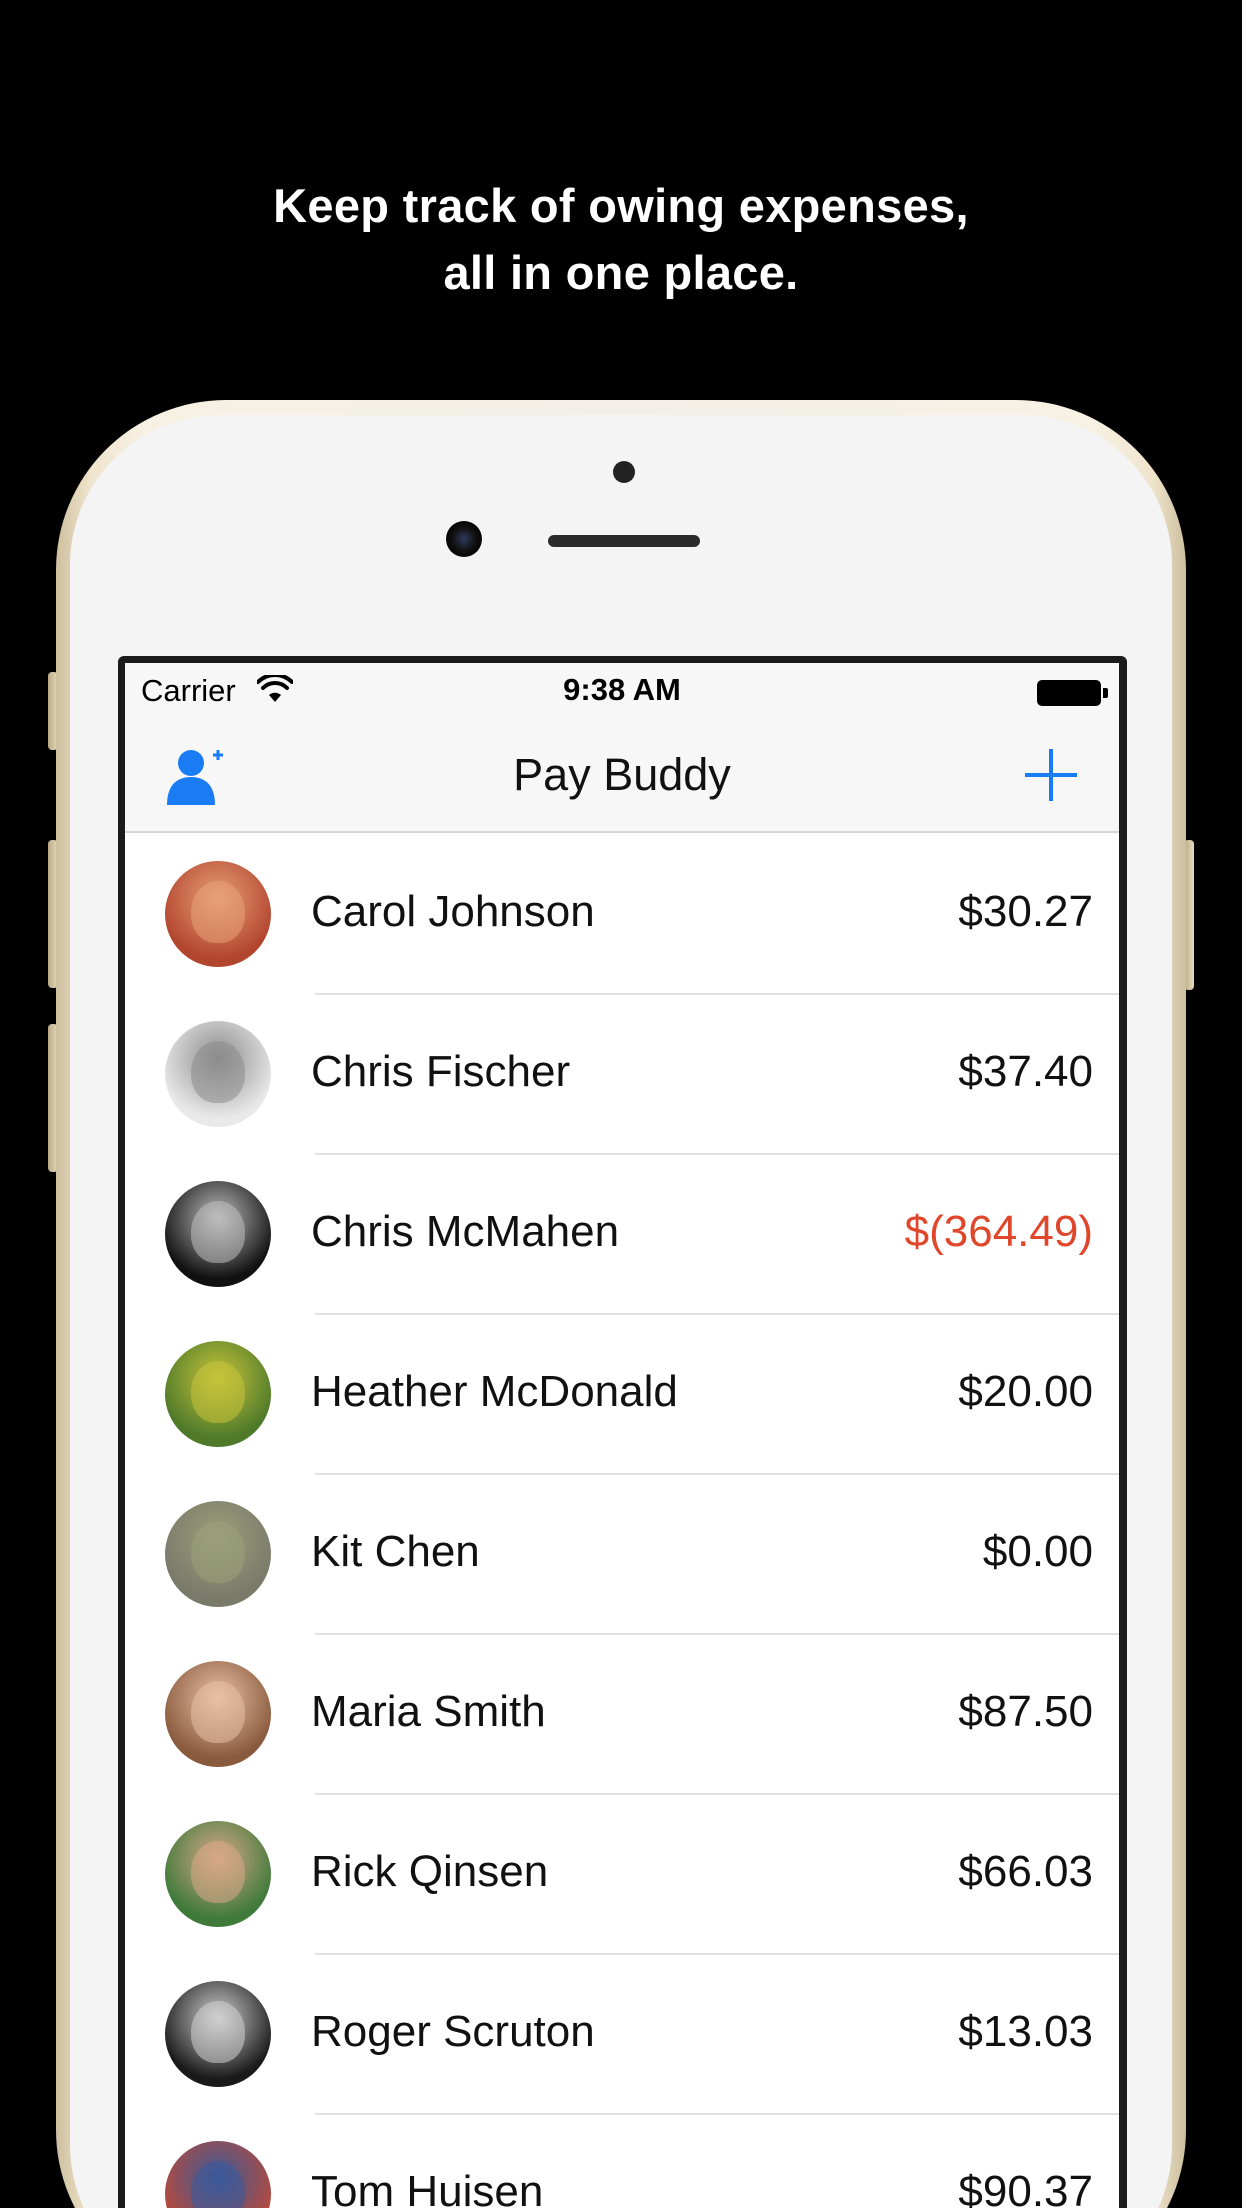 The image size is (1242, 2208). What do you see at coordinates (395, 1551) in the screenshot?
I see `contact-name: Kit Chen` at bounding box center [395, 1551].